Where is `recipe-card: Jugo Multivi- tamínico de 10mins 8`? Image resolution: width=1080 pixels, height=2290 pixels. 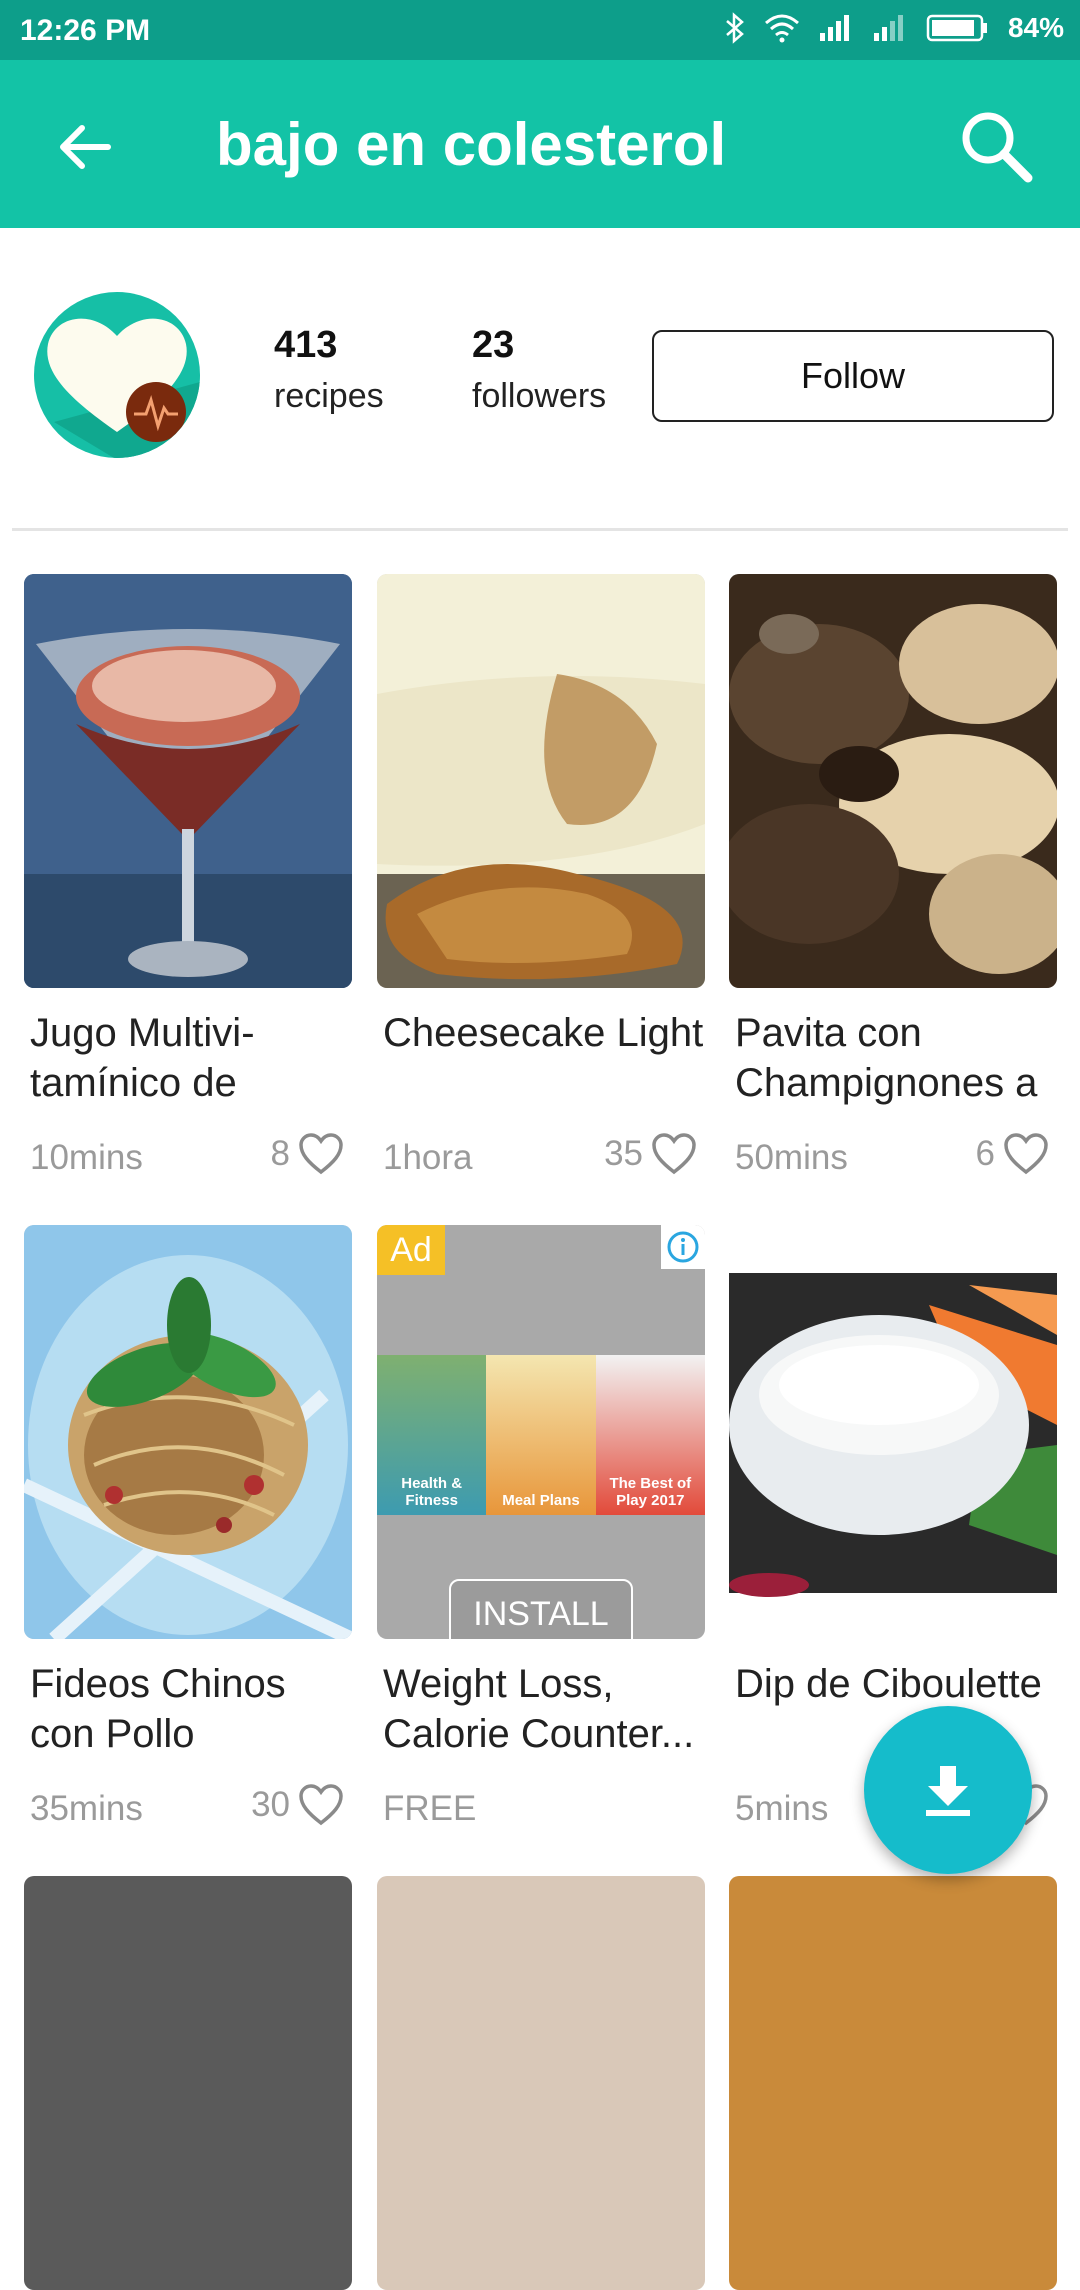
recipe-card: Jugo Multivi- tamínico de 10mins 8 is located at coordinates (188, 879).